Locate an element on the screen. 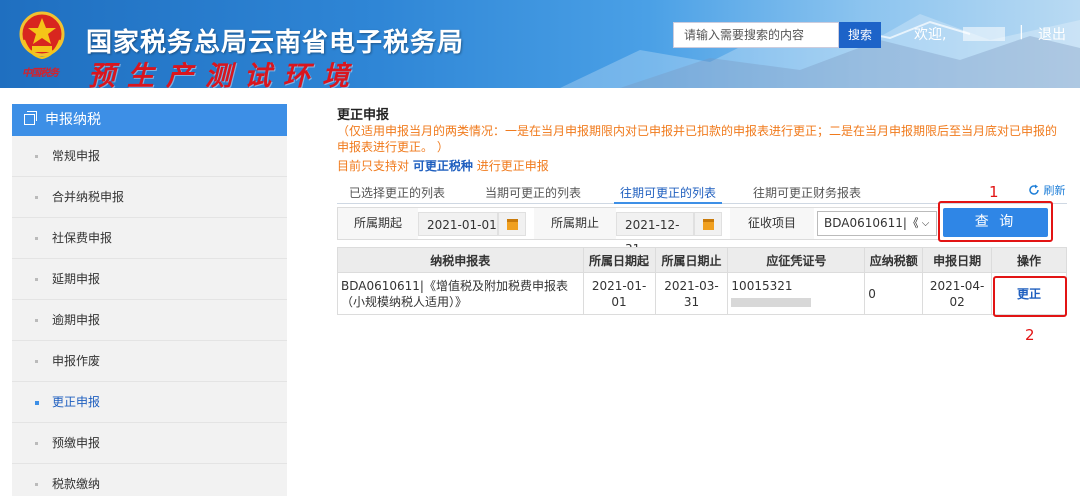 The width and height of the screenshot is (1080, 496). logout-link: 退出 is located at coordinates (1052, 34).